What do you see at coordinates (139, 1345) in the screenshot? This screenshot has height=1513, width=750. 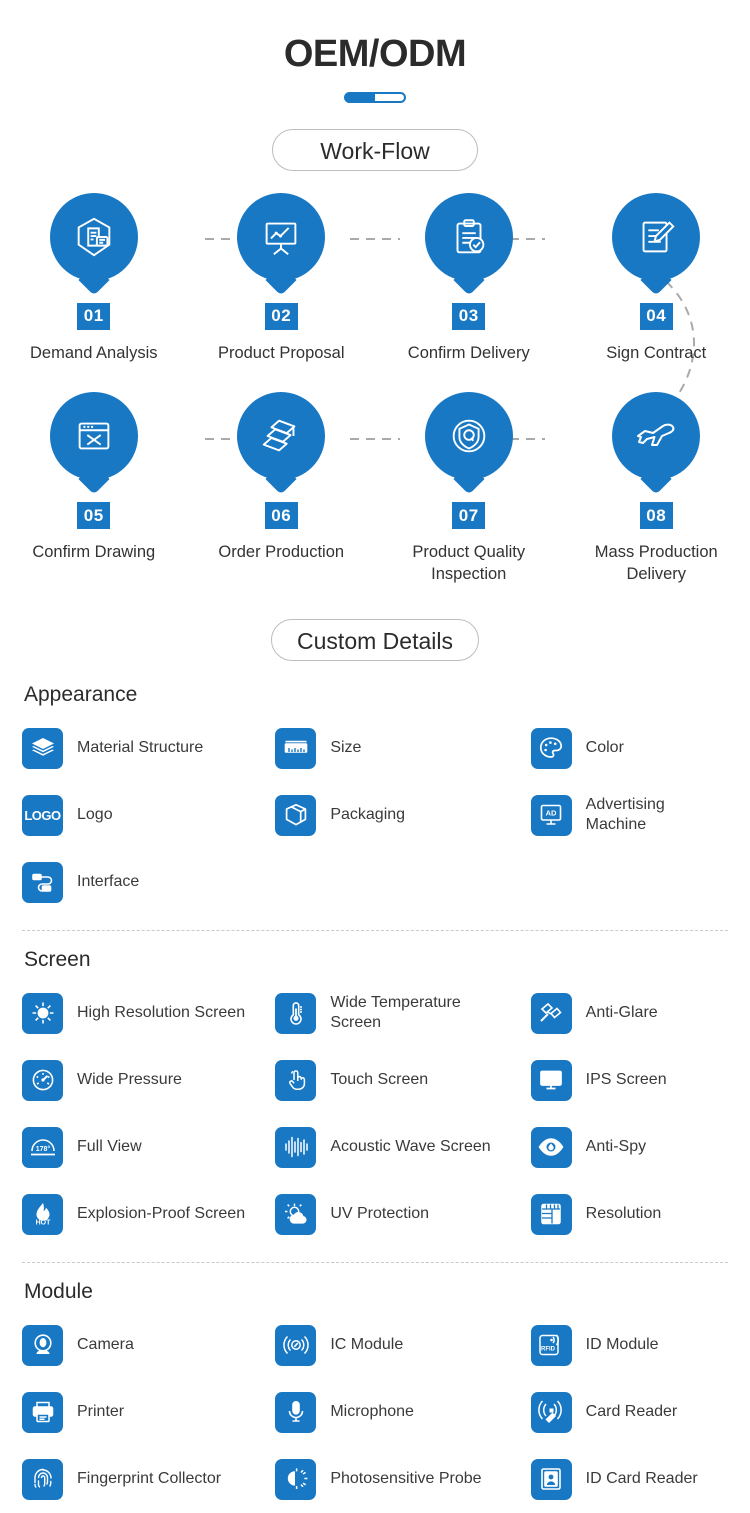 I see `feature-item-camera: Camera` at bounding box center [139, 1345].